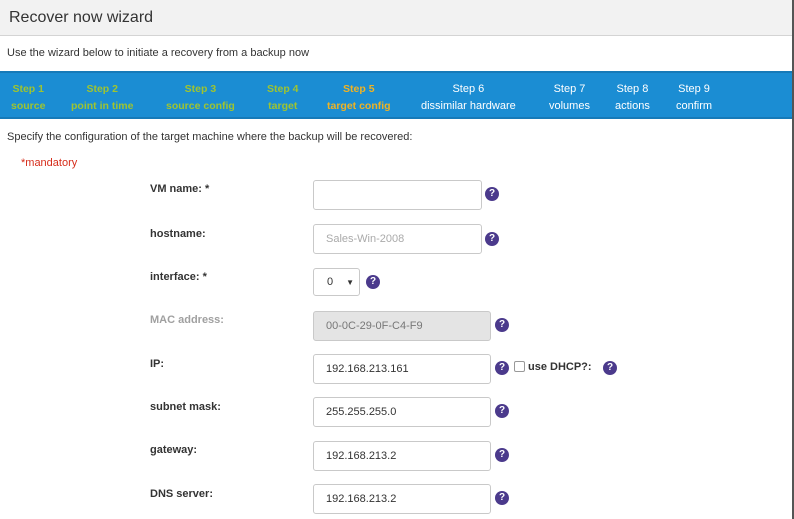 This screenshot has width=794, height=519. I want to click on step-number: Step 5, so click(359, 89).